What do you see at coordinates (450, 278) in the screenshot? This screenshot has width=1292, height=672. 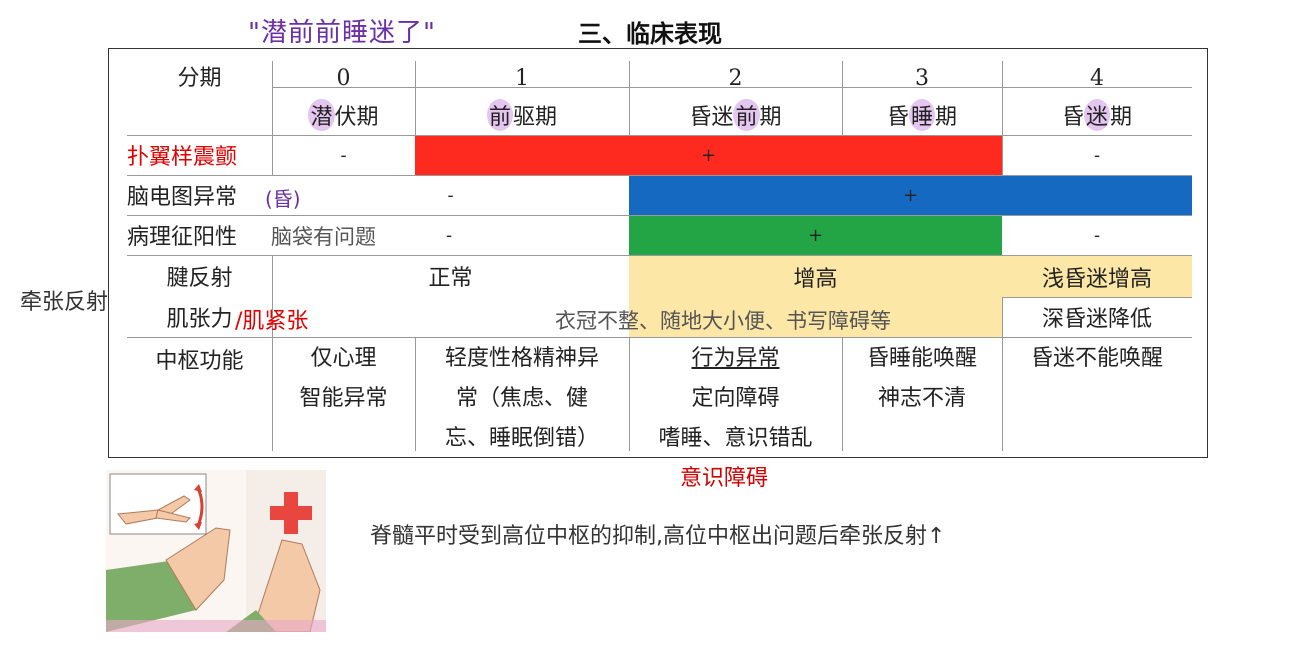 I see `tendon-normal-value: 正常` at bounding box center [450, 278].